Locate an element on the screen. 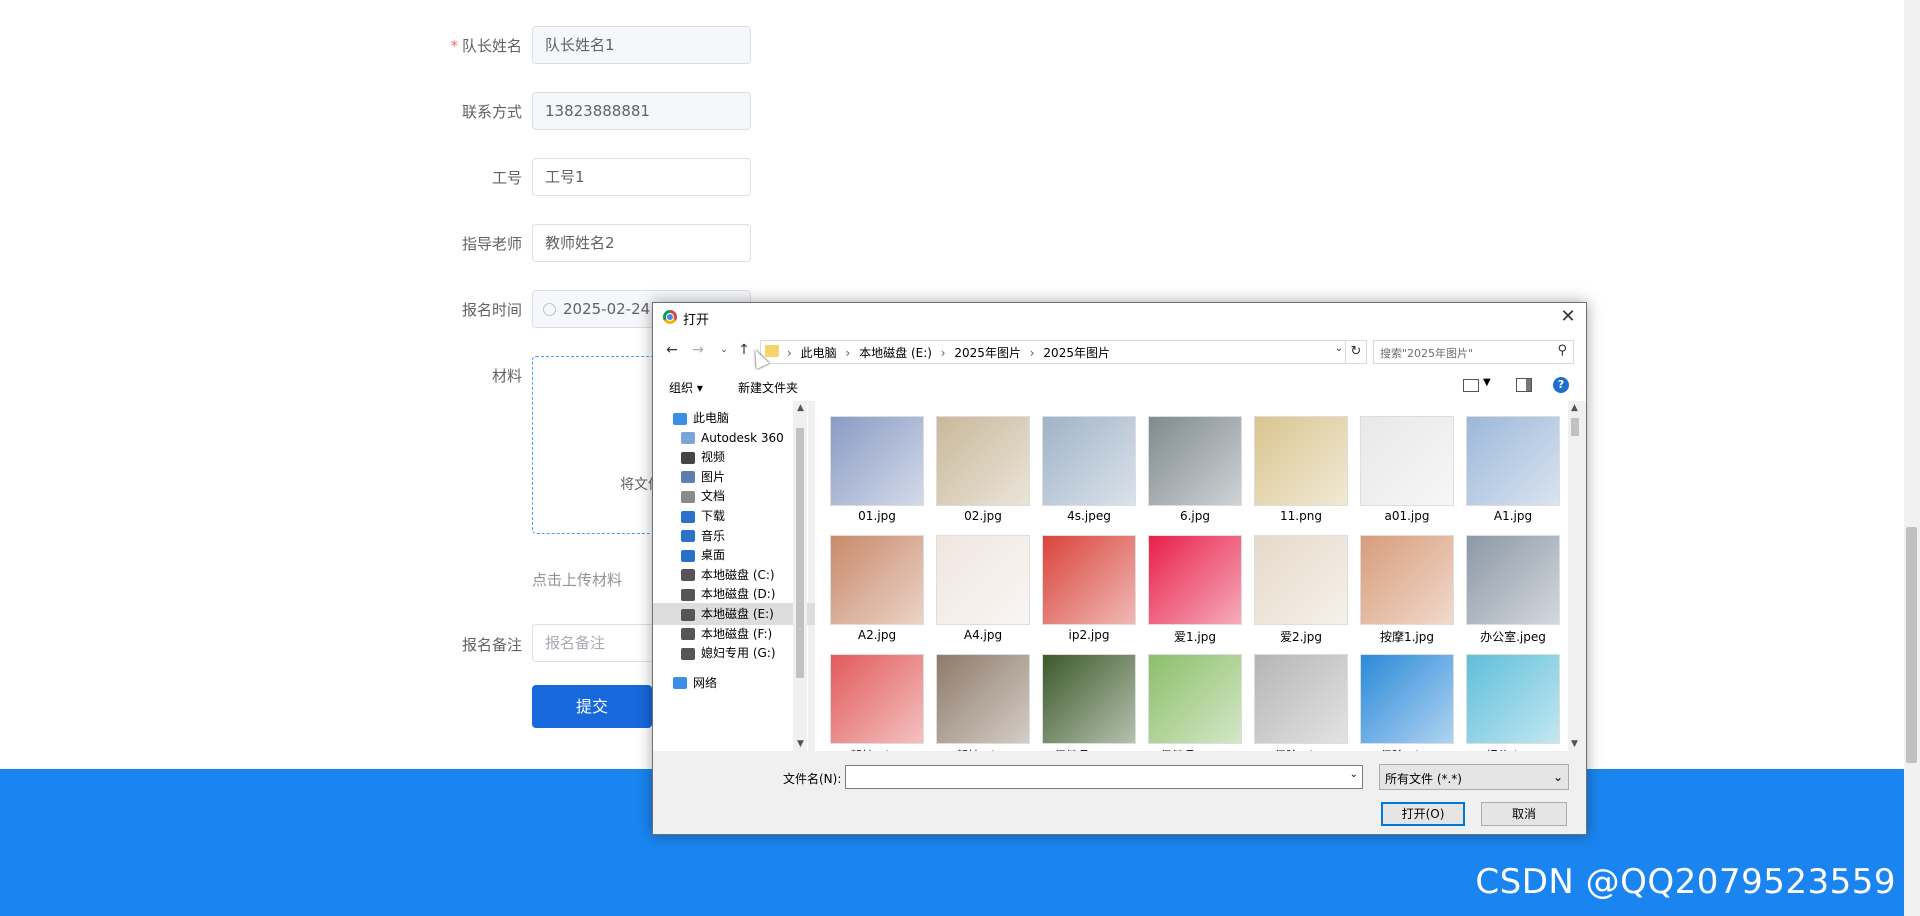 The height and width of the screenshot is (916, 1920). watermark: CSDN @QQ2079523559 is located at coordinates (1685, 882).